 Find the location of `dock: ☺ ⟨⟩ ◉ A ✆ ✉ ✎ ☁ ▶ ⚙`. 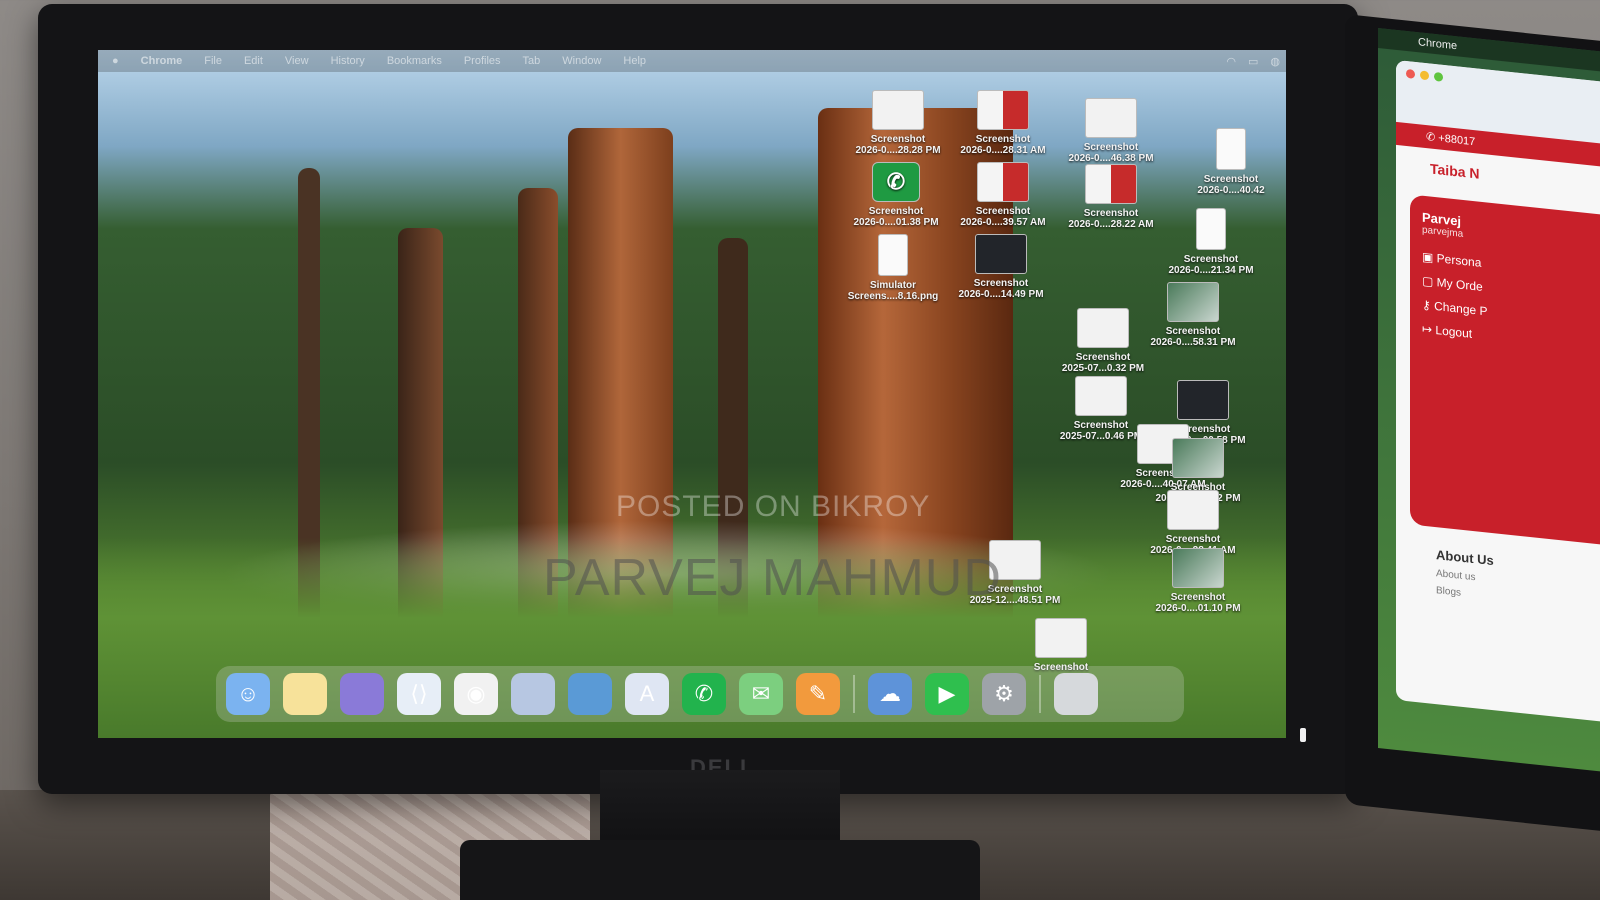

dock: ☺ ⟨⟩ ◉ A ✆ ✉ ✎ ☁ ▶ ⚙ is located at coordinates (700, 694).